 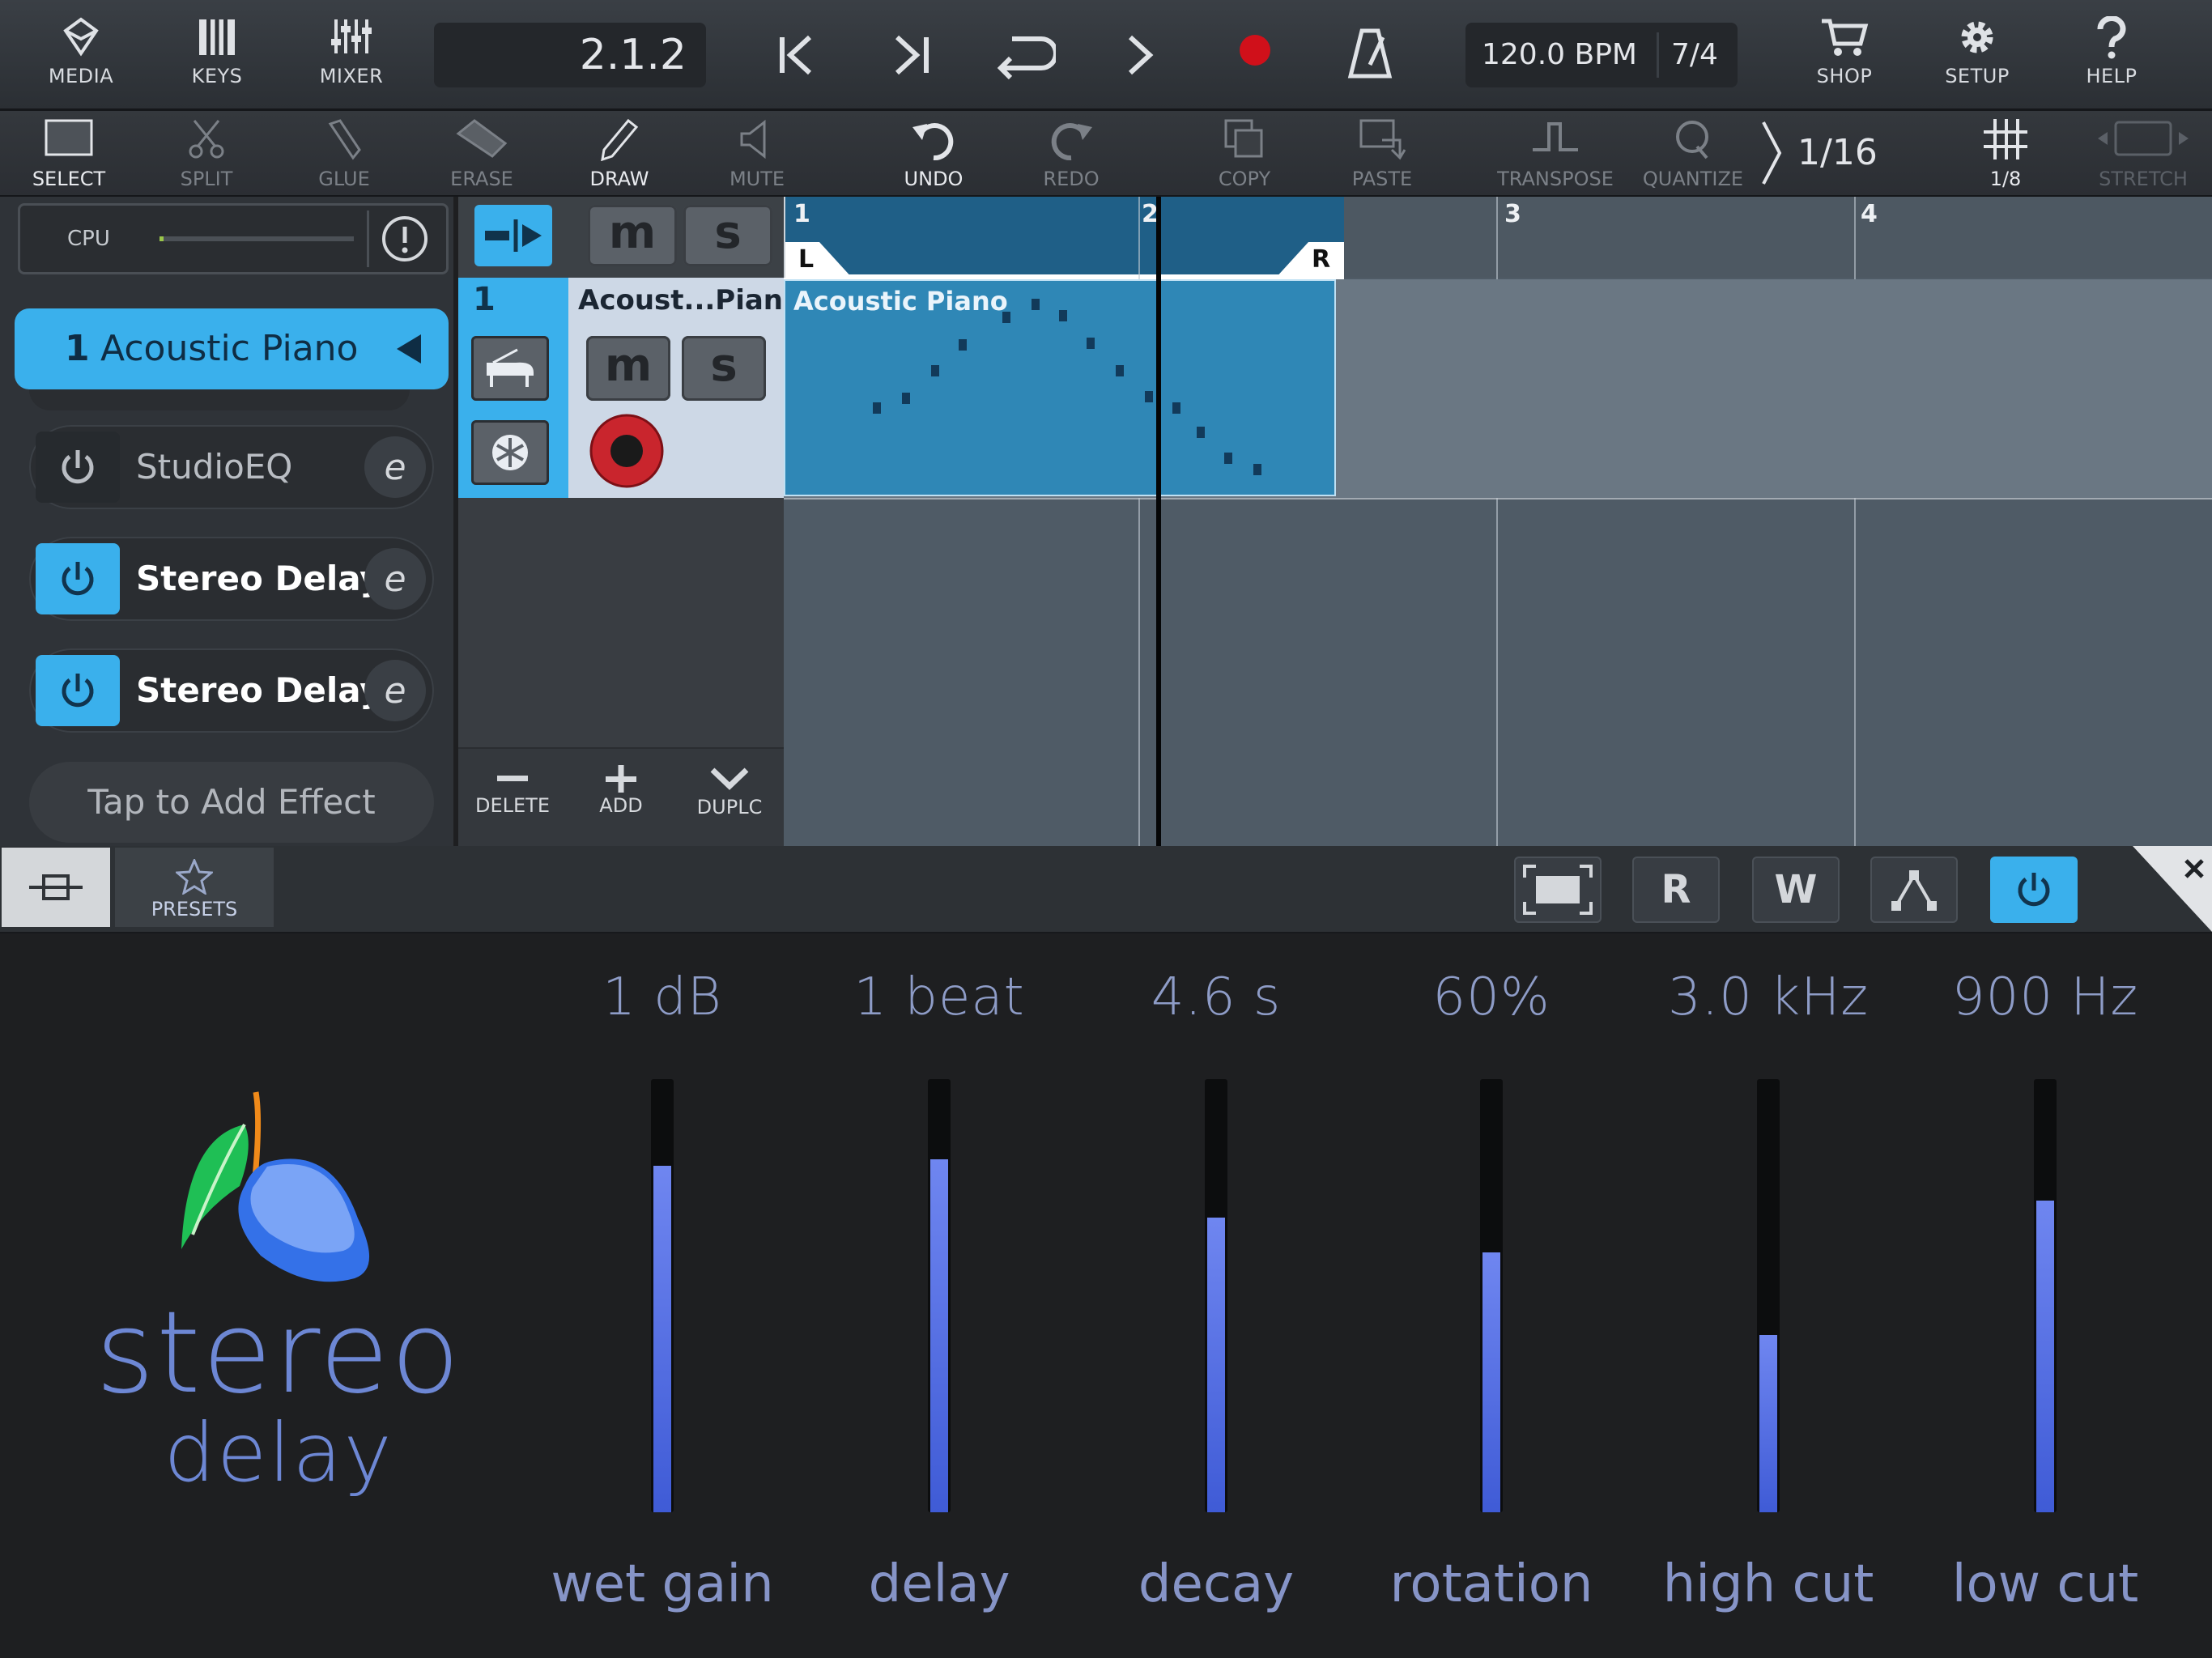 I want to click on go-to-start-icon, so click(x=797, y=55).